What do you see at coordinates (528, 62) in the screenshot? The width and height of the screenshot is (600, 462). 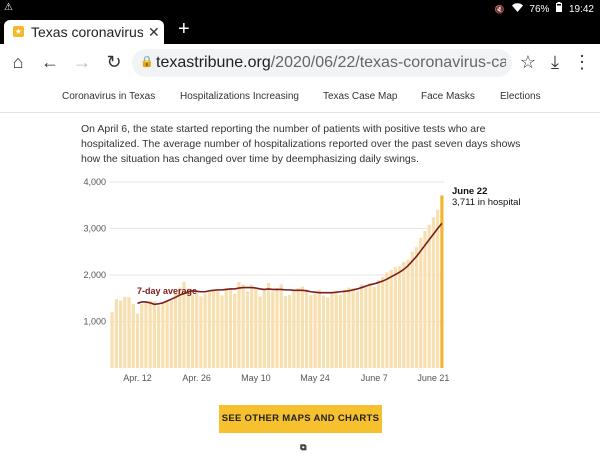 I see `bookmark-star-icon: ☆` at bounding box center [528, 62].